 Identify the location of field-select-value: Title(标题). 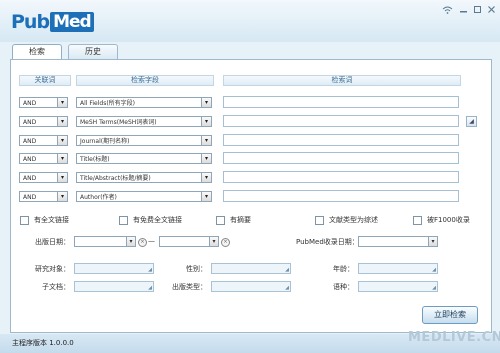
(95, 159).